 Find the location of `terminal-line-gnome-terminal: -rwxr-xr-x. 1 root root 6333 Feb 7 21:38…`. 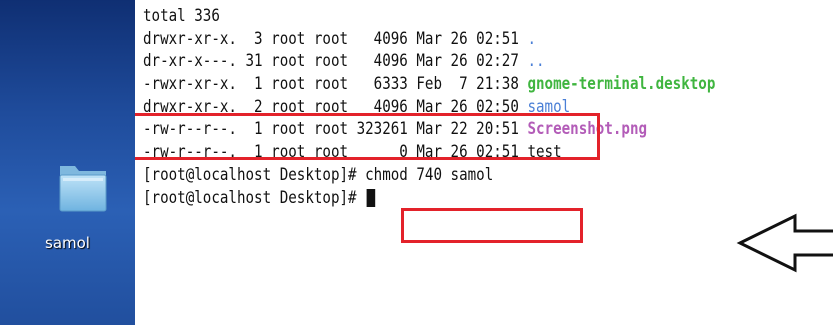

terminal-line-gnome-terminal: -rwxr-xr-x. 1 root root 6333 Feb 7 21:38… is located at coordinates (429, 84).